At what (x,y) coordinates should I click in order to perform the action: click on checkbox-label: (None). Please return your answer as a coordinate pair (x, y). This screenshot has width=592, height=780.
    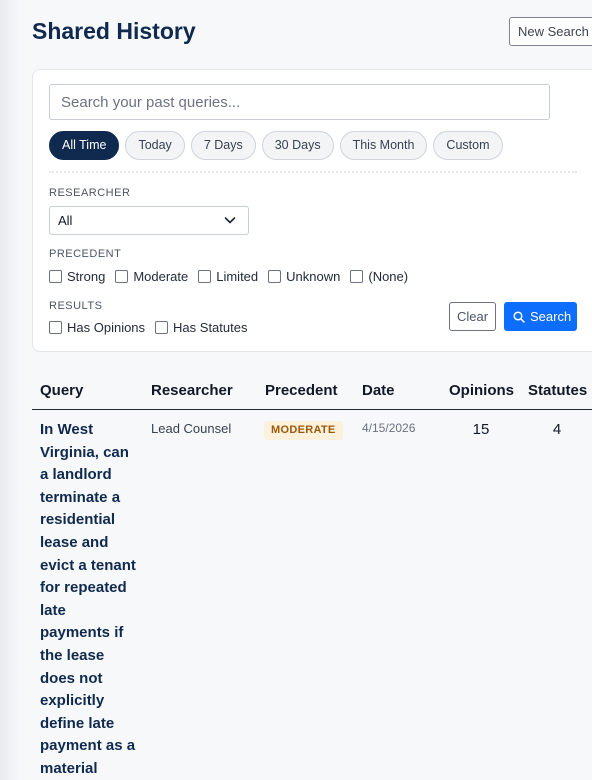
    Looking at the image, I should click on (388, 276).